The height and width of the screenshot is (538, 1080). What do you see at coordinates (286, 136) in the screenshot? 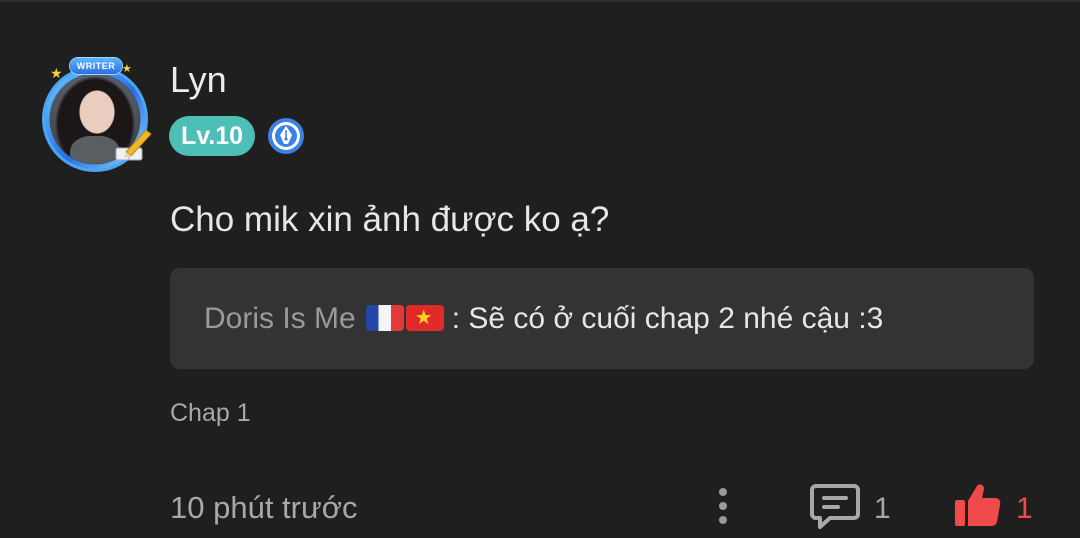
I see `fountain-pen-badge-icon` at bounding box center [286, 136].